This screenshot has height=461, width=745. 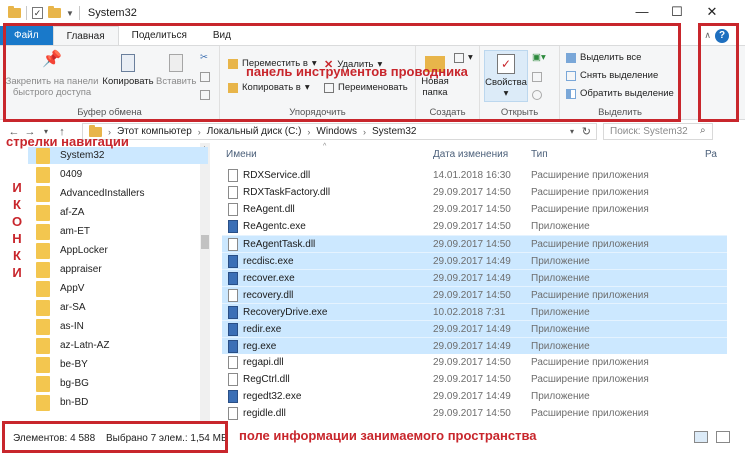 What do you see at coordinates (121, 212) in the screenshot?
I see `nav-folder-item: af-ZA` at bounding box center [121, 212].